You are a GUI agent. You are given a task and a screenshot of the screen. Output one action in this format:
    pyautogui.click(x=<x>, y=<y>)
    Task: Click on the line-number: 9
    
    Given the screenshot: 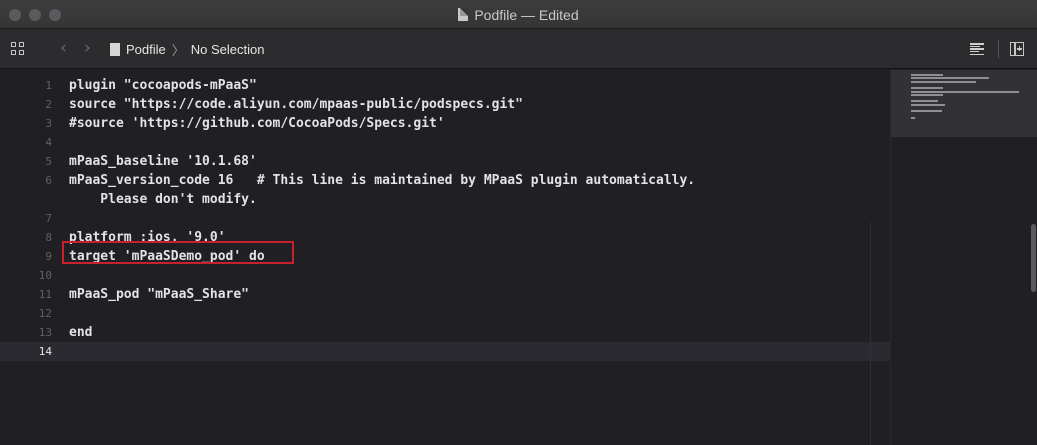 What is the action you would take?
    pyautogui.click(x=48, y=256)
    